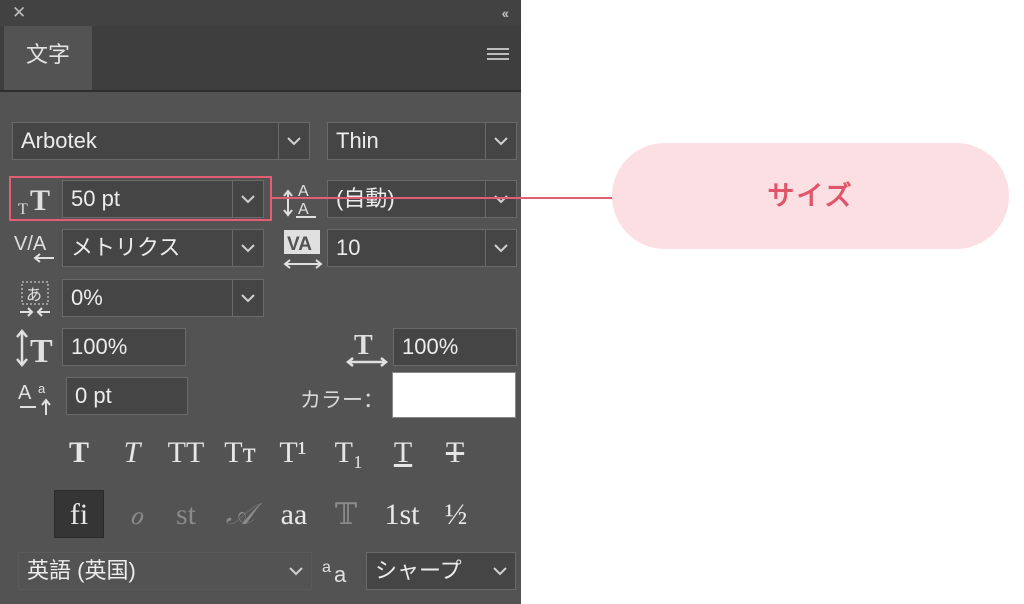  What do you see at coordinates (79, 453) in the screenshot?
I see `faux-bold-button: T` at bounding box center [79, 453].